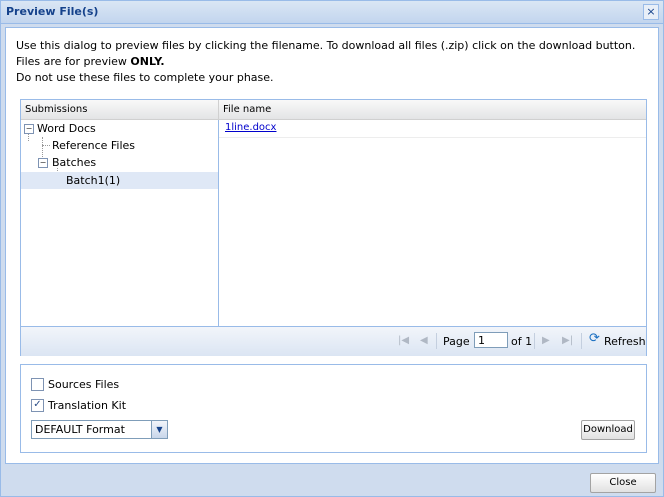  Describe the element at coordinates (332, 12) in the screenshot. I see `dialog-titlebar: Preview File(s) ×` at that location.